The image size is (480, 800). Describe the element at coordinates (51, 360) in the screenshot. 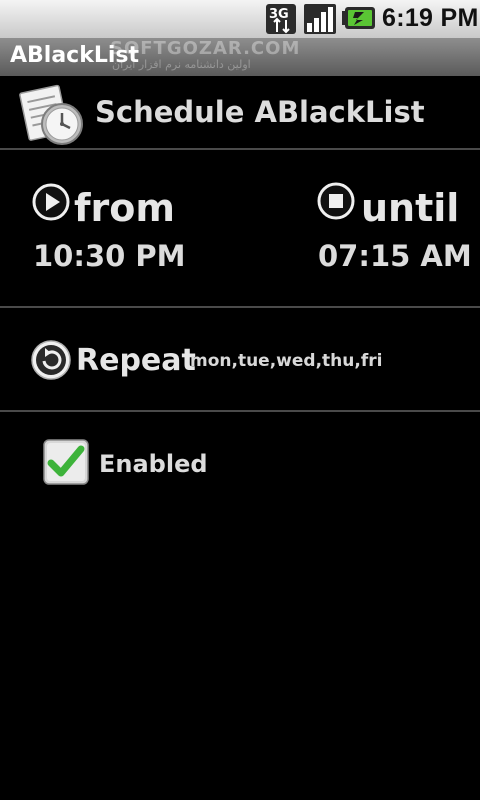

I see `repeat-icon` at that location.